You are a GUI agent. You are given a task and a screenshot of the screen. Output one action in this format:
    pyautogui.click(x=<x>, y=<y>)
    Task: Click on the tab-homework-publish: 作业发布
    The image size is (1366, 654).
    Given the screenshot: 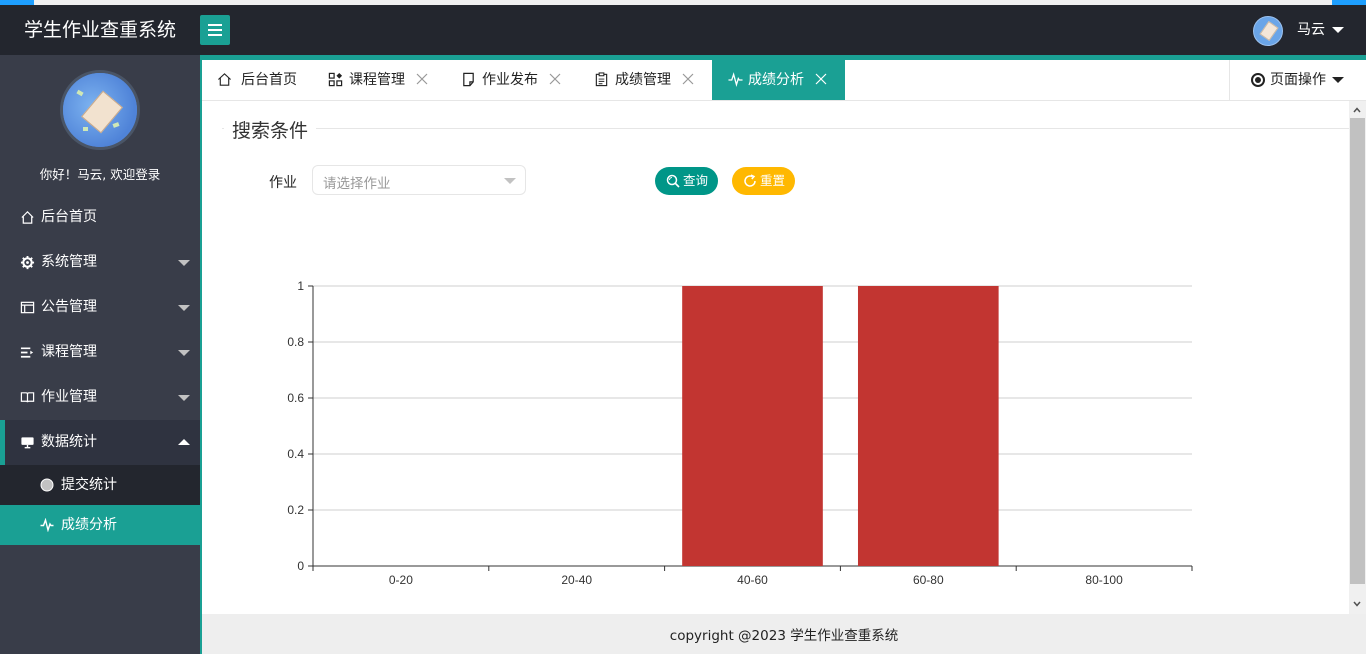 What is the action you would take?
    pyautogui.click(x=511, y=80)
    